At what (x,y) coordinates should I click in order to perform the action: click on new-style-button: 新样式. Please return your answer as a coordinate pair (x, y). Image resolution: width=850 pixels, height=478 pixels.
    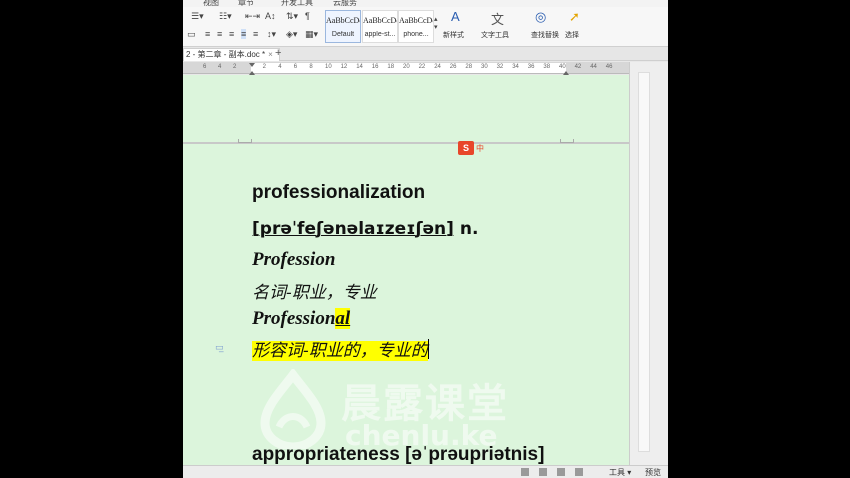
    Looking at the image, I should click on (453, 36).